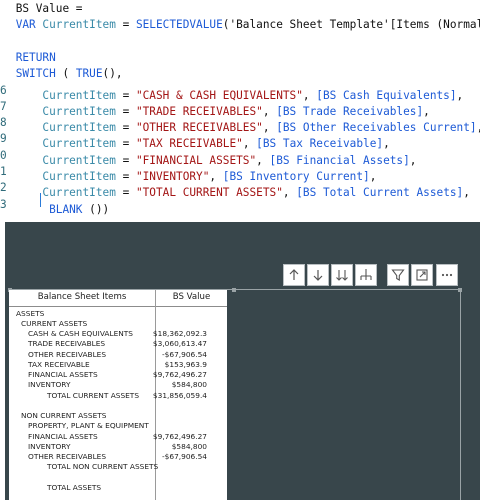 The image size is (480, 500). I want to click on expand-all-icon, so click(342, 275).